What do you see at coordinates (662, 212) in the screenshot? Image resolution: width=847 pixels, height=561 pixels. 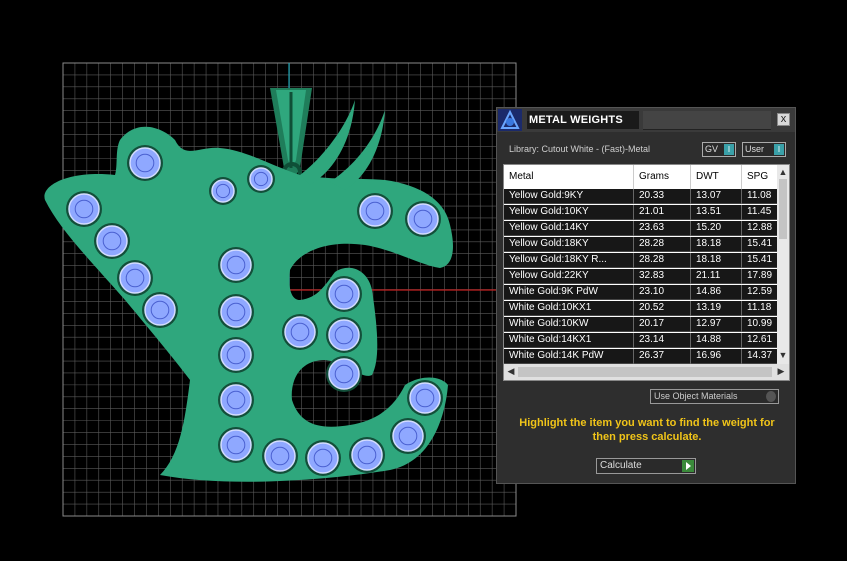 I see `cell-grams: 21.01` at bounding box center [662, 212].